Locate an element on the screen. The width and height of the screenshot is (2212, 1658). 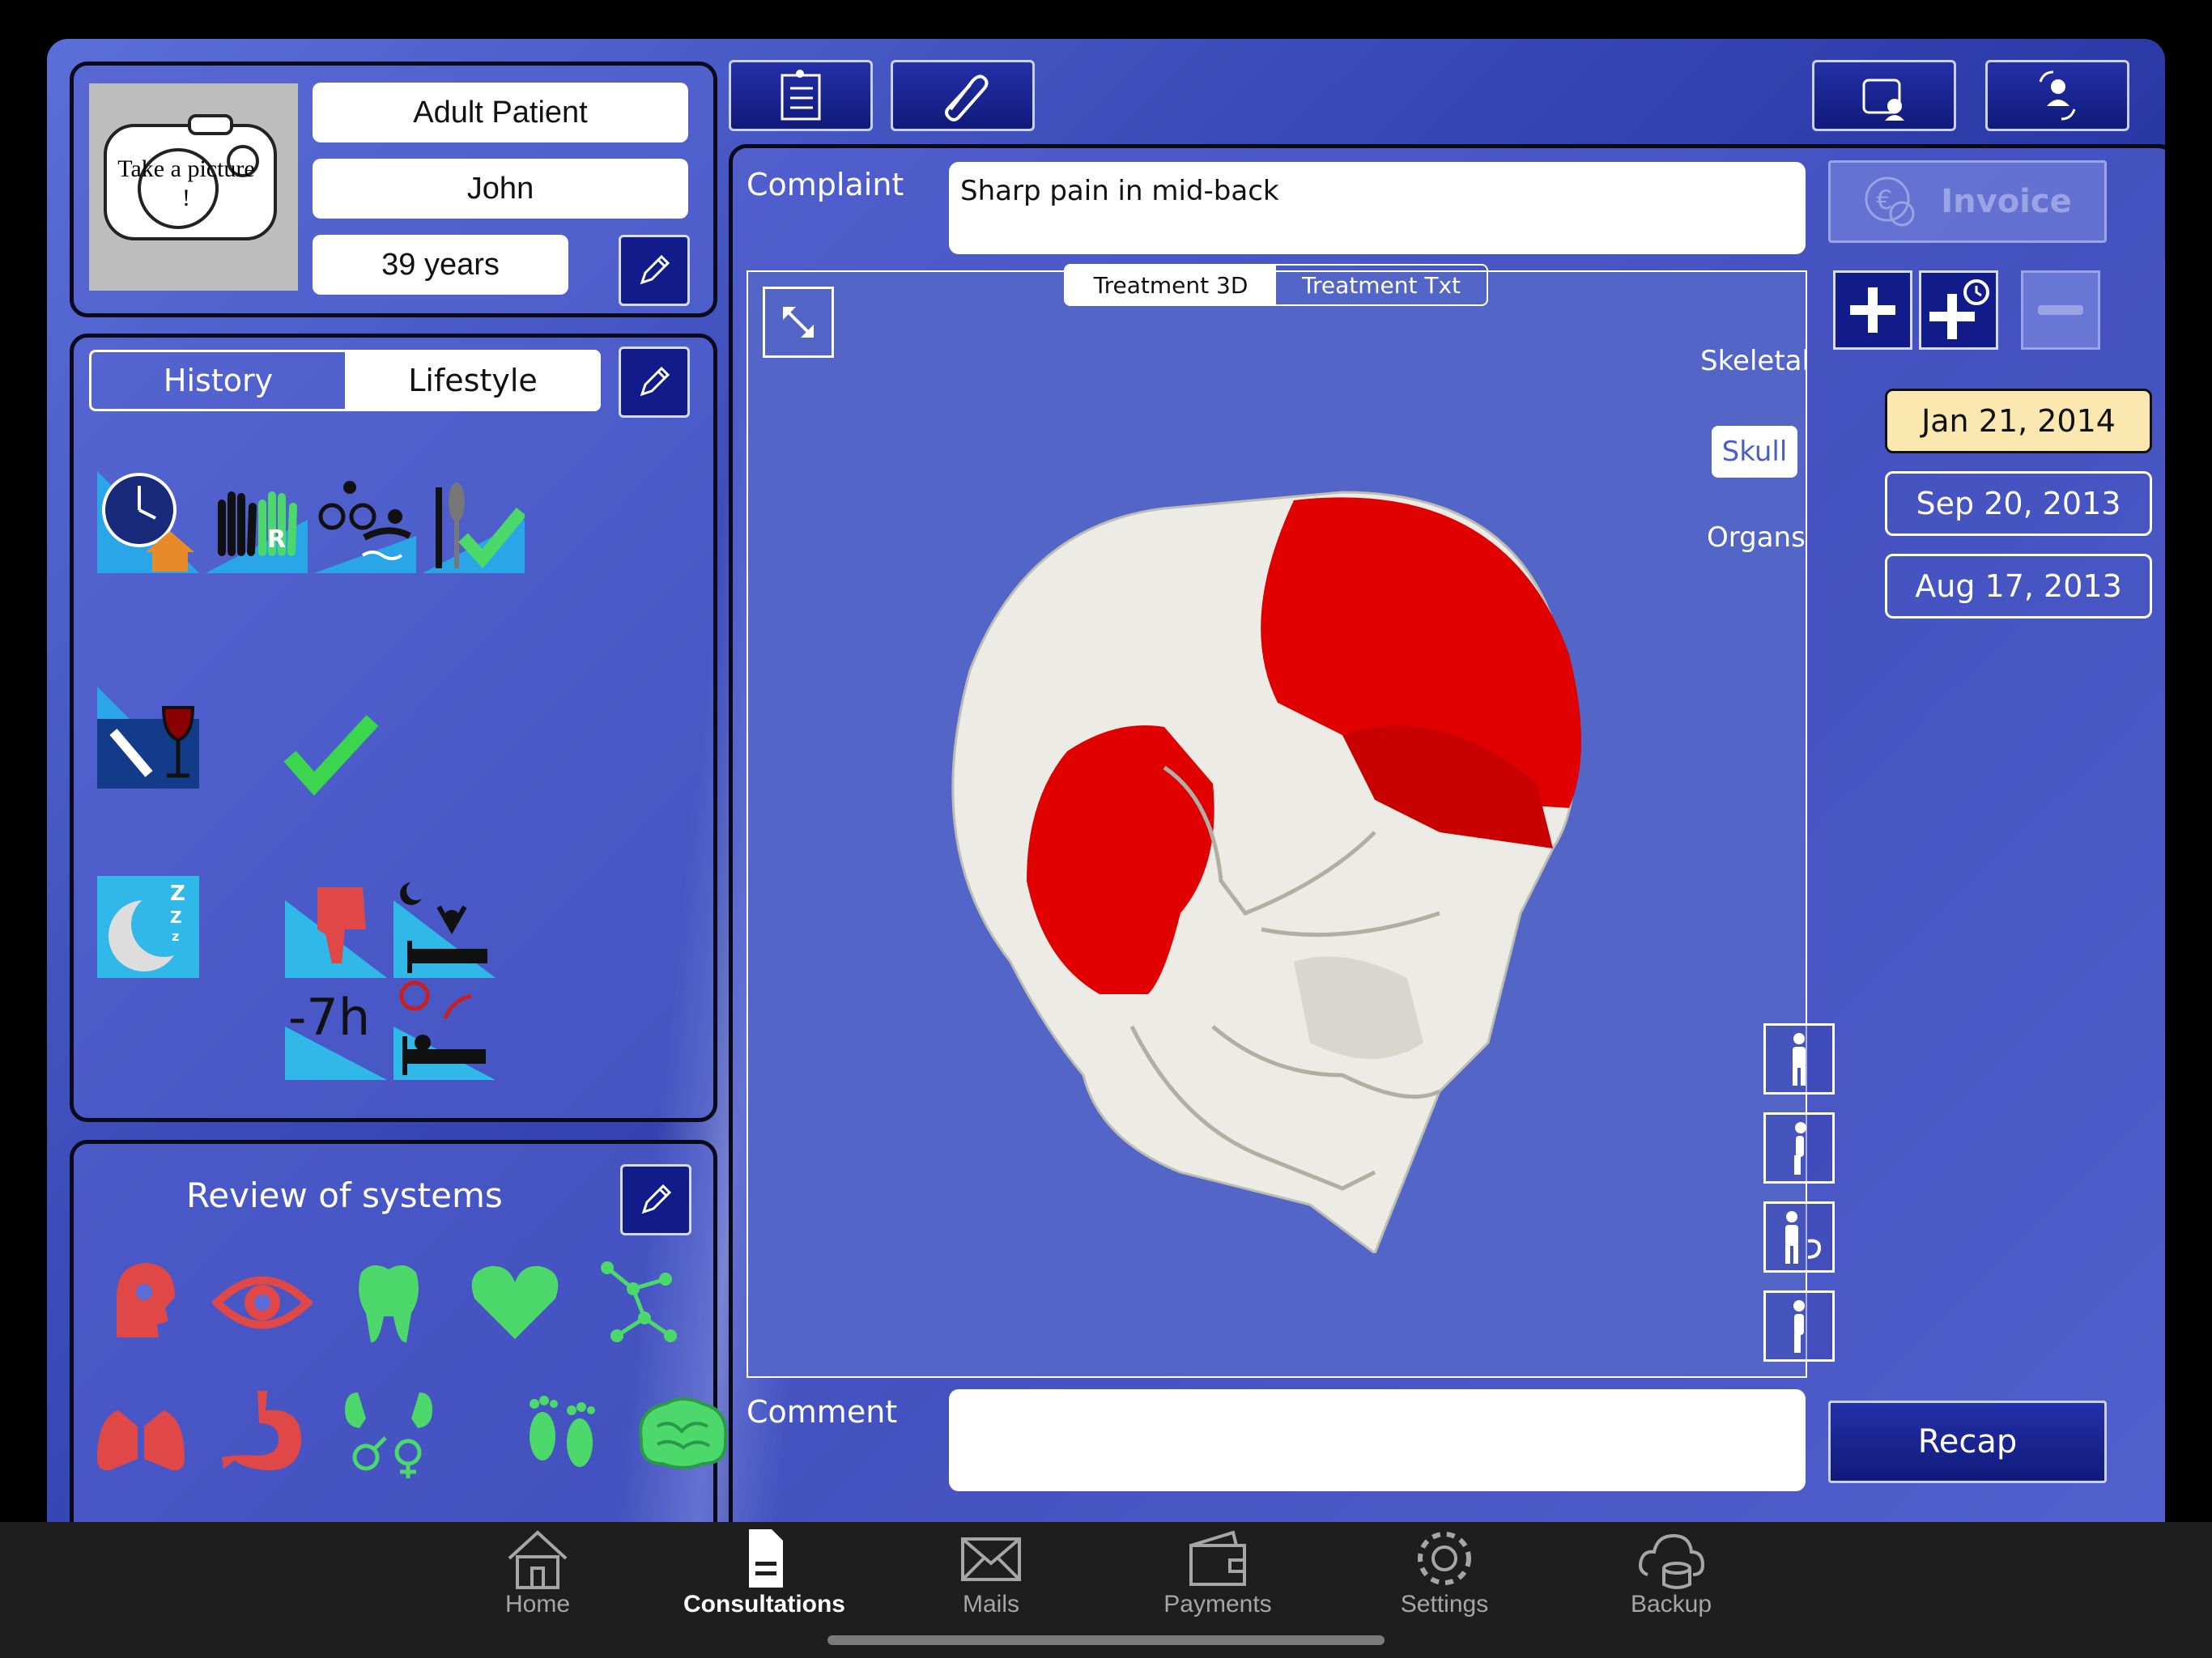
view-front-button is located at coordinates (1799, 1059).